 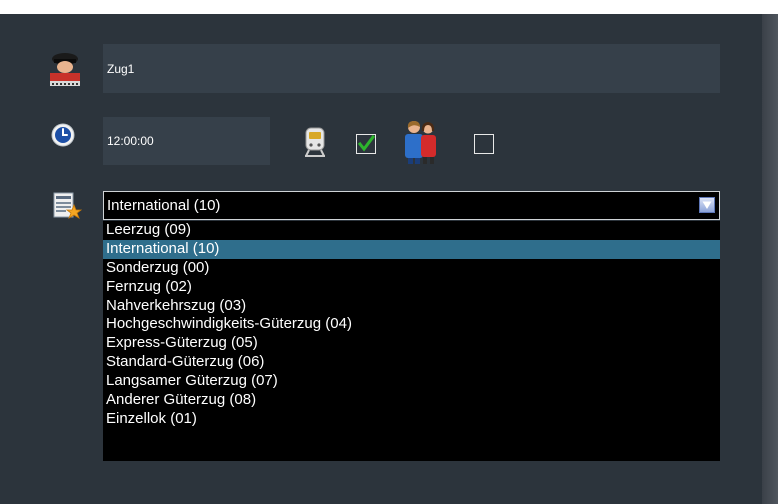 What do you see at coordinates (411, 381) in the screenshot?
I see `dropdown-option: Langsamer Güterzug (07)` at bounding box center [411, 381].